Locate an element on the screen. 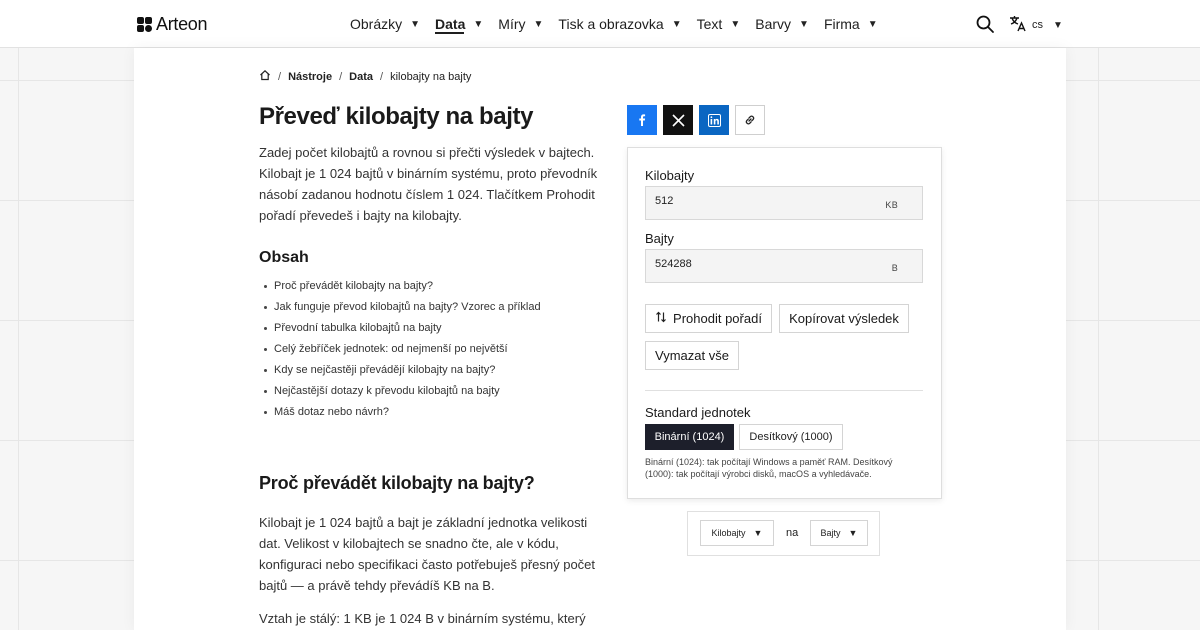 The image size is (1200, 630). breadcrumb-item-nastroje: Nástroje is located at coordinates (310, 77).